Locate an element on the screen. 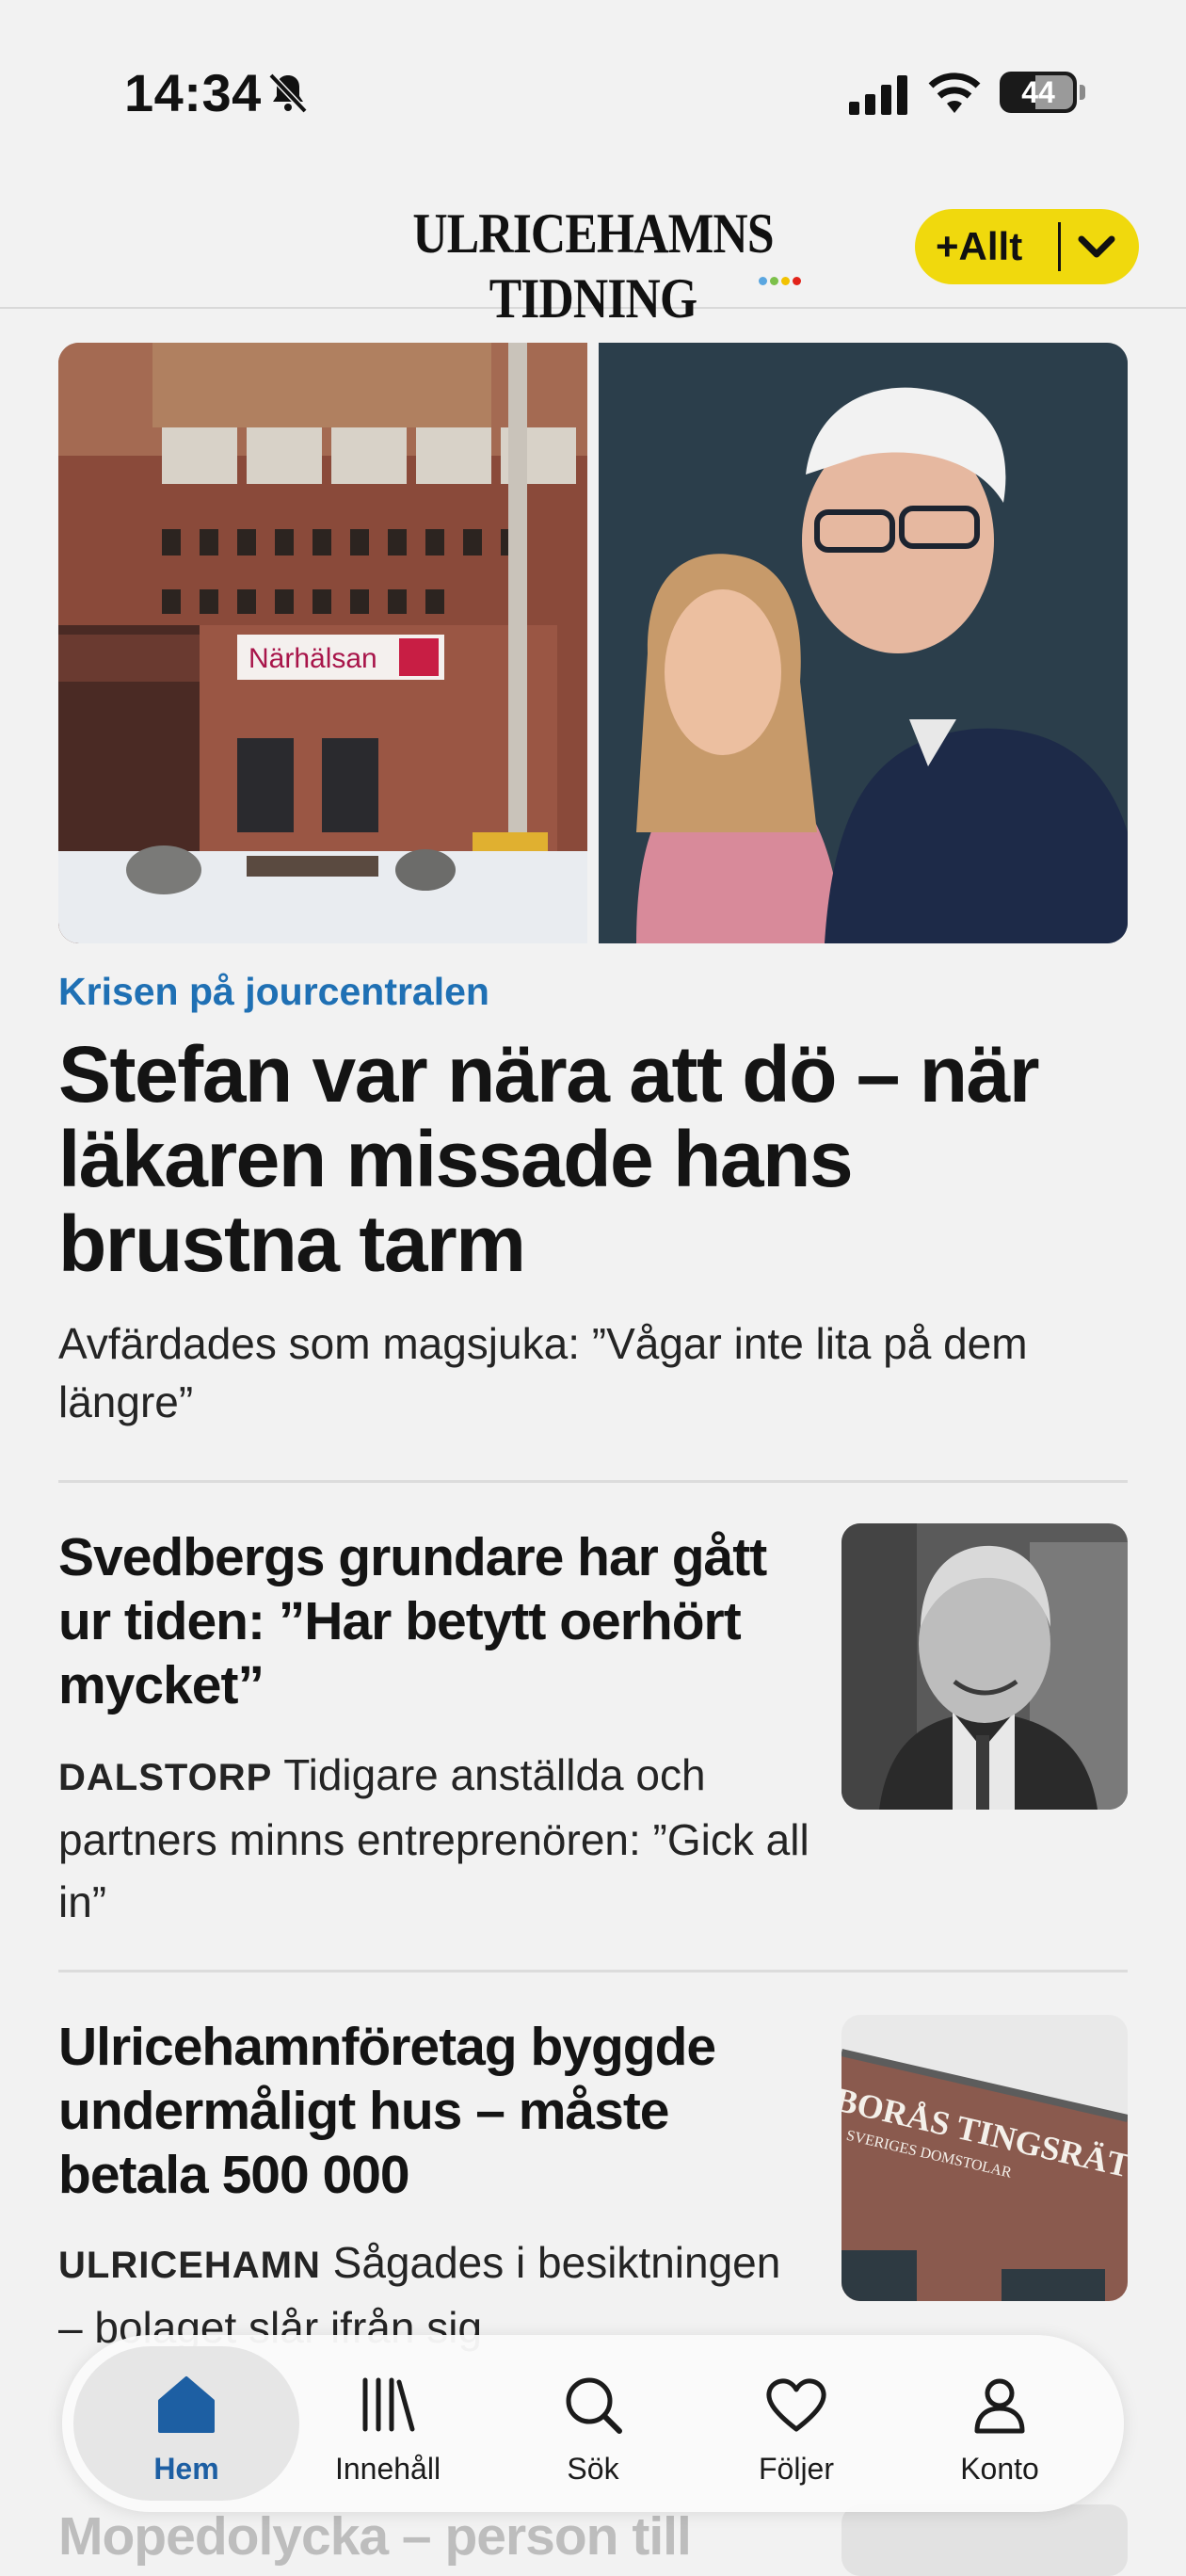 The height and width of the screenshot is (2576, 1186). tab-innehall: Innehåll is located at coordinates (387, 2423).